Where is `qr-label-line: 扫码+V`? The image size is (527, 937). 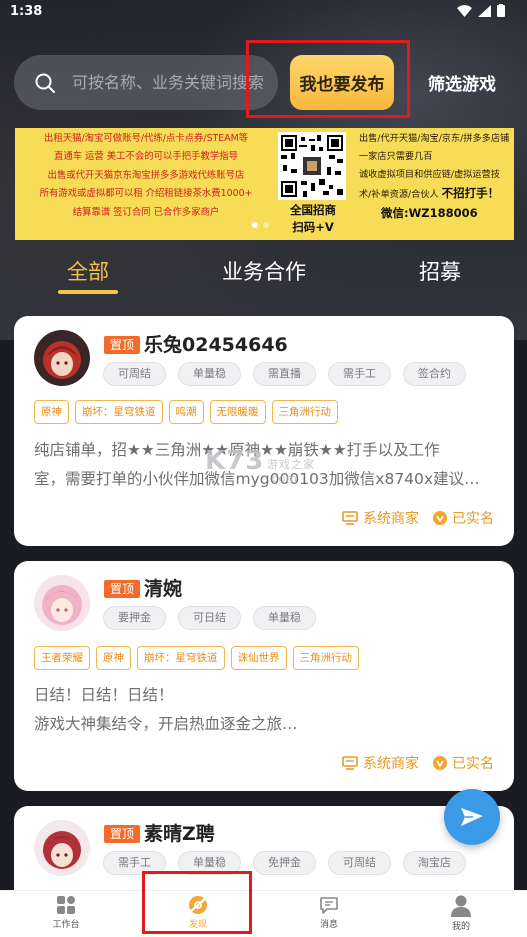
qr-label-line: 扫码+V is located at coordinates (313, 227).